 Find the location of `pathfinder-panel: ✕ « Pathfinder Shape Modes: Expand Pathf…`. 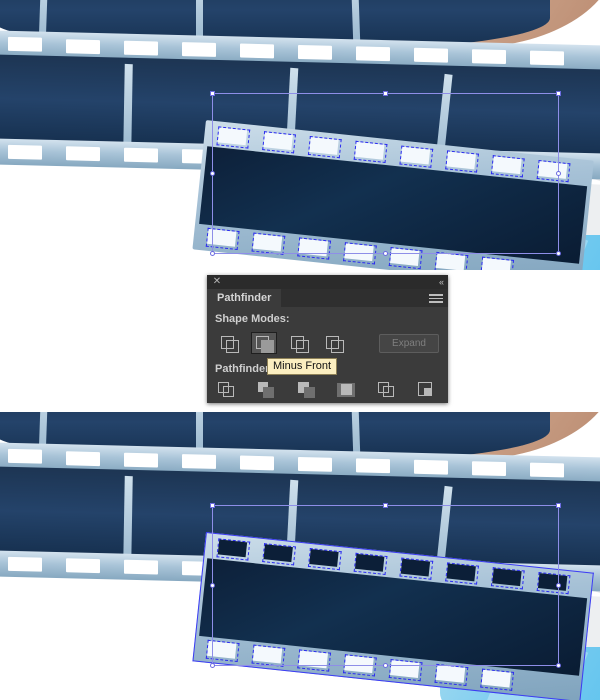

pathfinder-panel: ✕ « Pathfinder Shape Modes: Expand Pathf… is located at coordinates (327, 339).